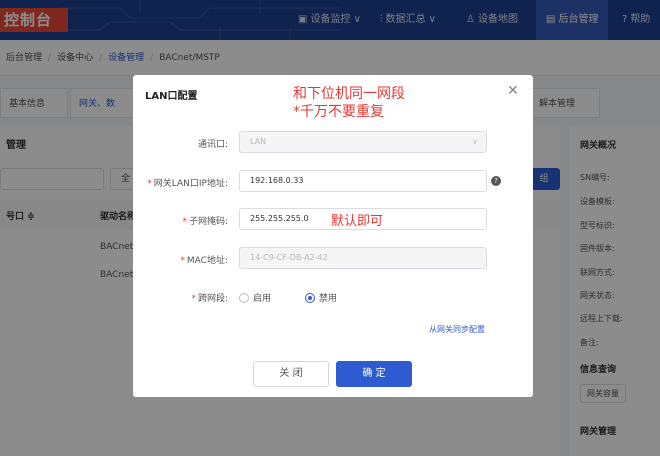  Describe the element at coordinates (205, 222) in the screenshot. I see `mask-label: * 子网掩码:` at that location.